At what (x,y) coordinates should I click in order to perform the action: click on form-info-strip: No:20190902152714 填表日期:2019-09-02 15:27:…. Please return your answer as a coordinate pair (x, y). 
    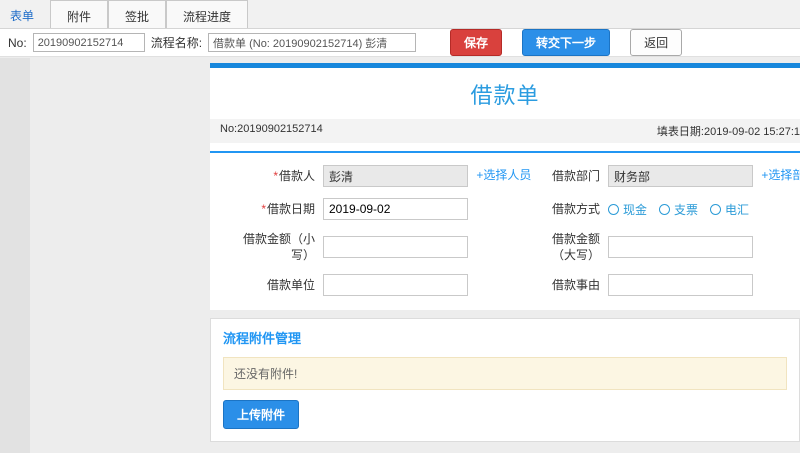
    Looking at the image, I should click on (505, 131).